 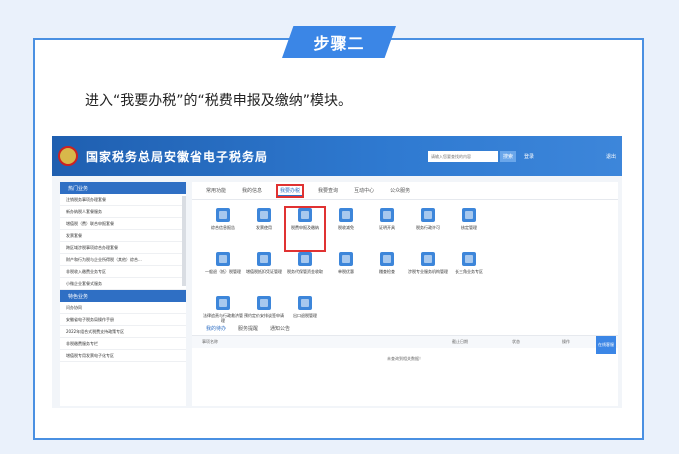 I want to click on sidebar-item: 安徽省电子税务局操作手册, so click(x=123, y=320).